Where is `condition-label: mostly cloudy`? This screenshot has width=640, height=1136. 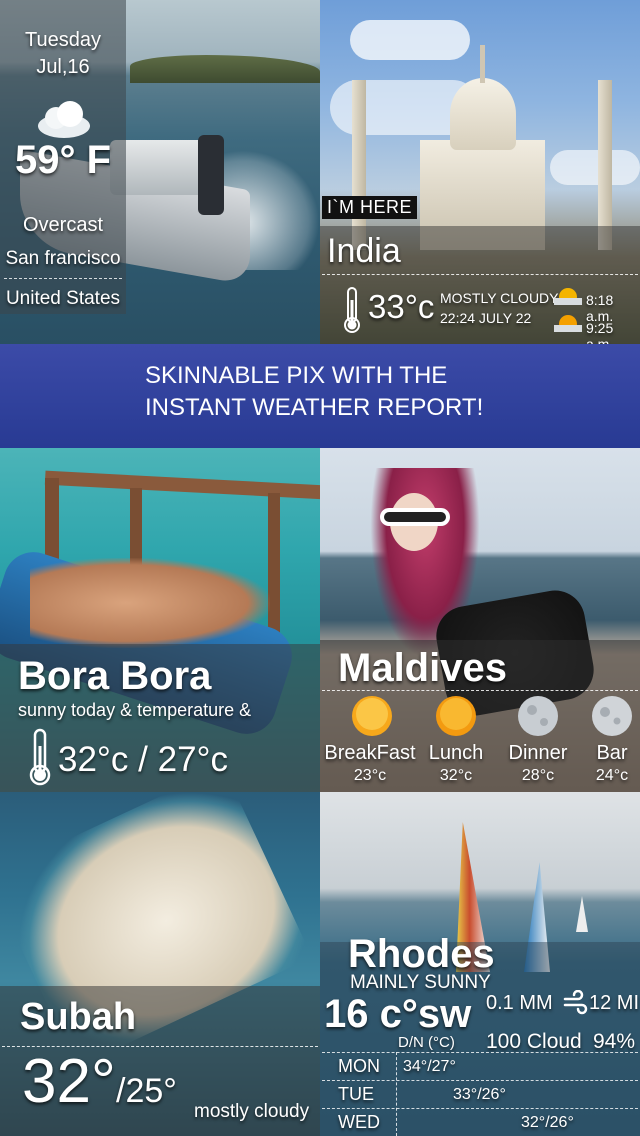 condition-label: mostly cloudy is located at coordinates (252, 1111).